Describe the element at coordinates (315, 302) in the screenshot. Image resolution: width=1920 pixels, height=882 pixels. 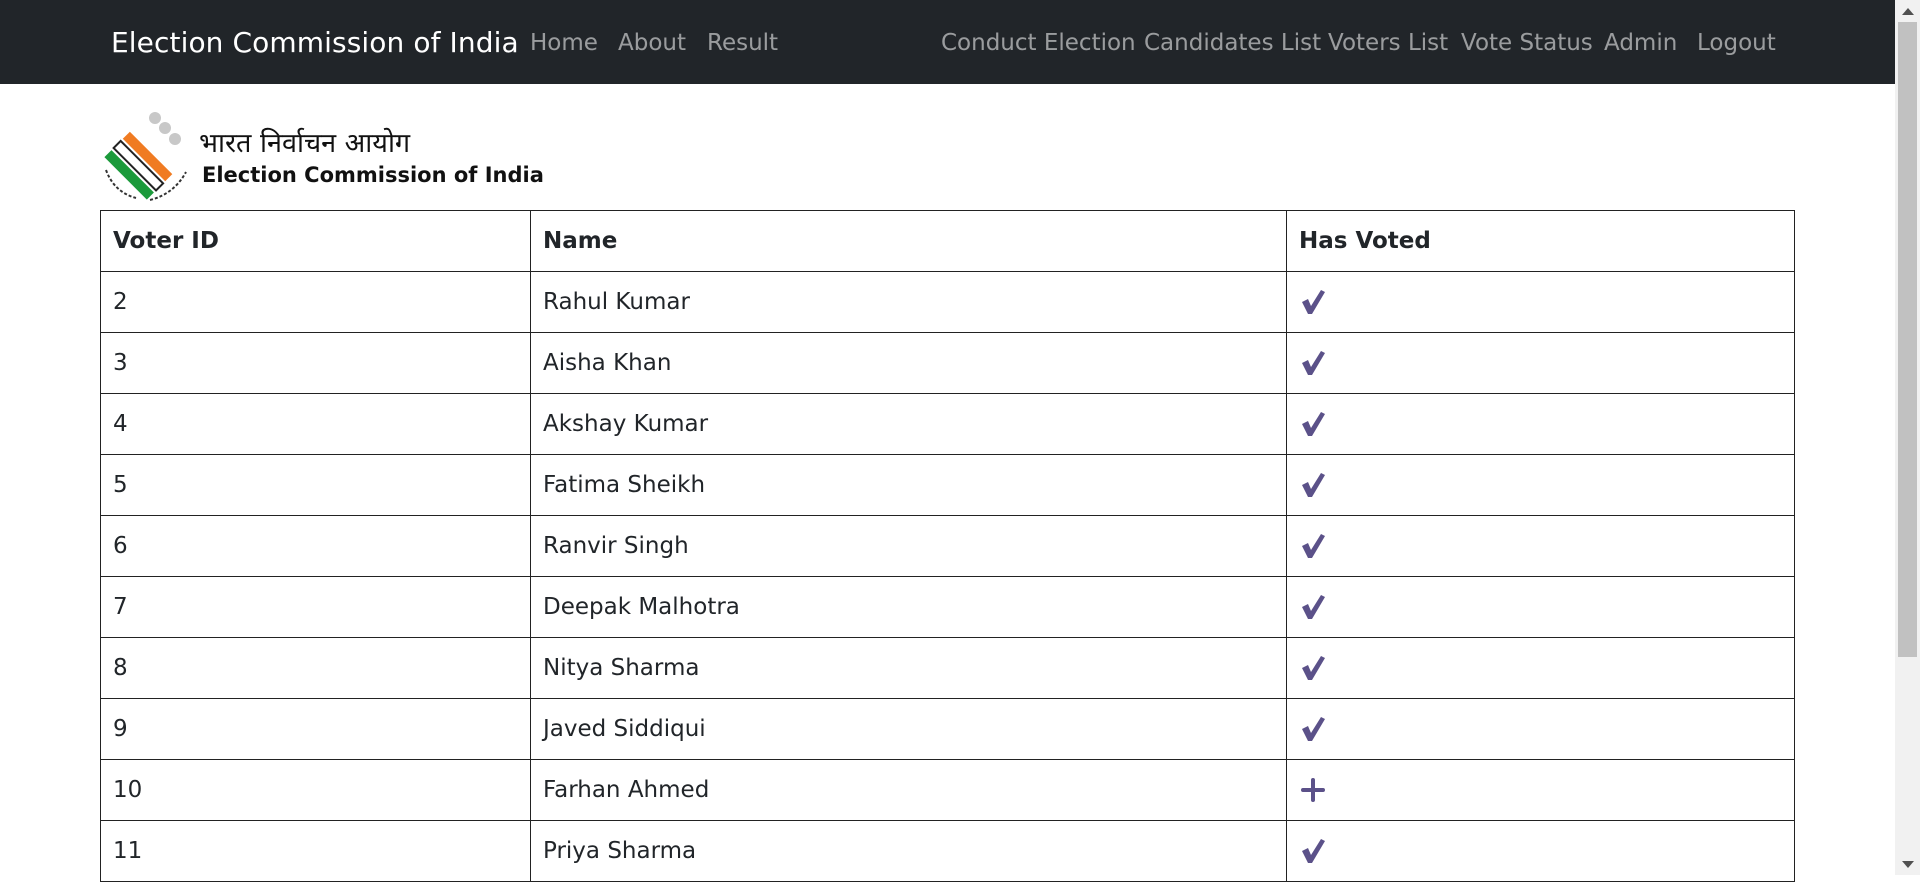
I see `voter-id-cell: 2` at that location.